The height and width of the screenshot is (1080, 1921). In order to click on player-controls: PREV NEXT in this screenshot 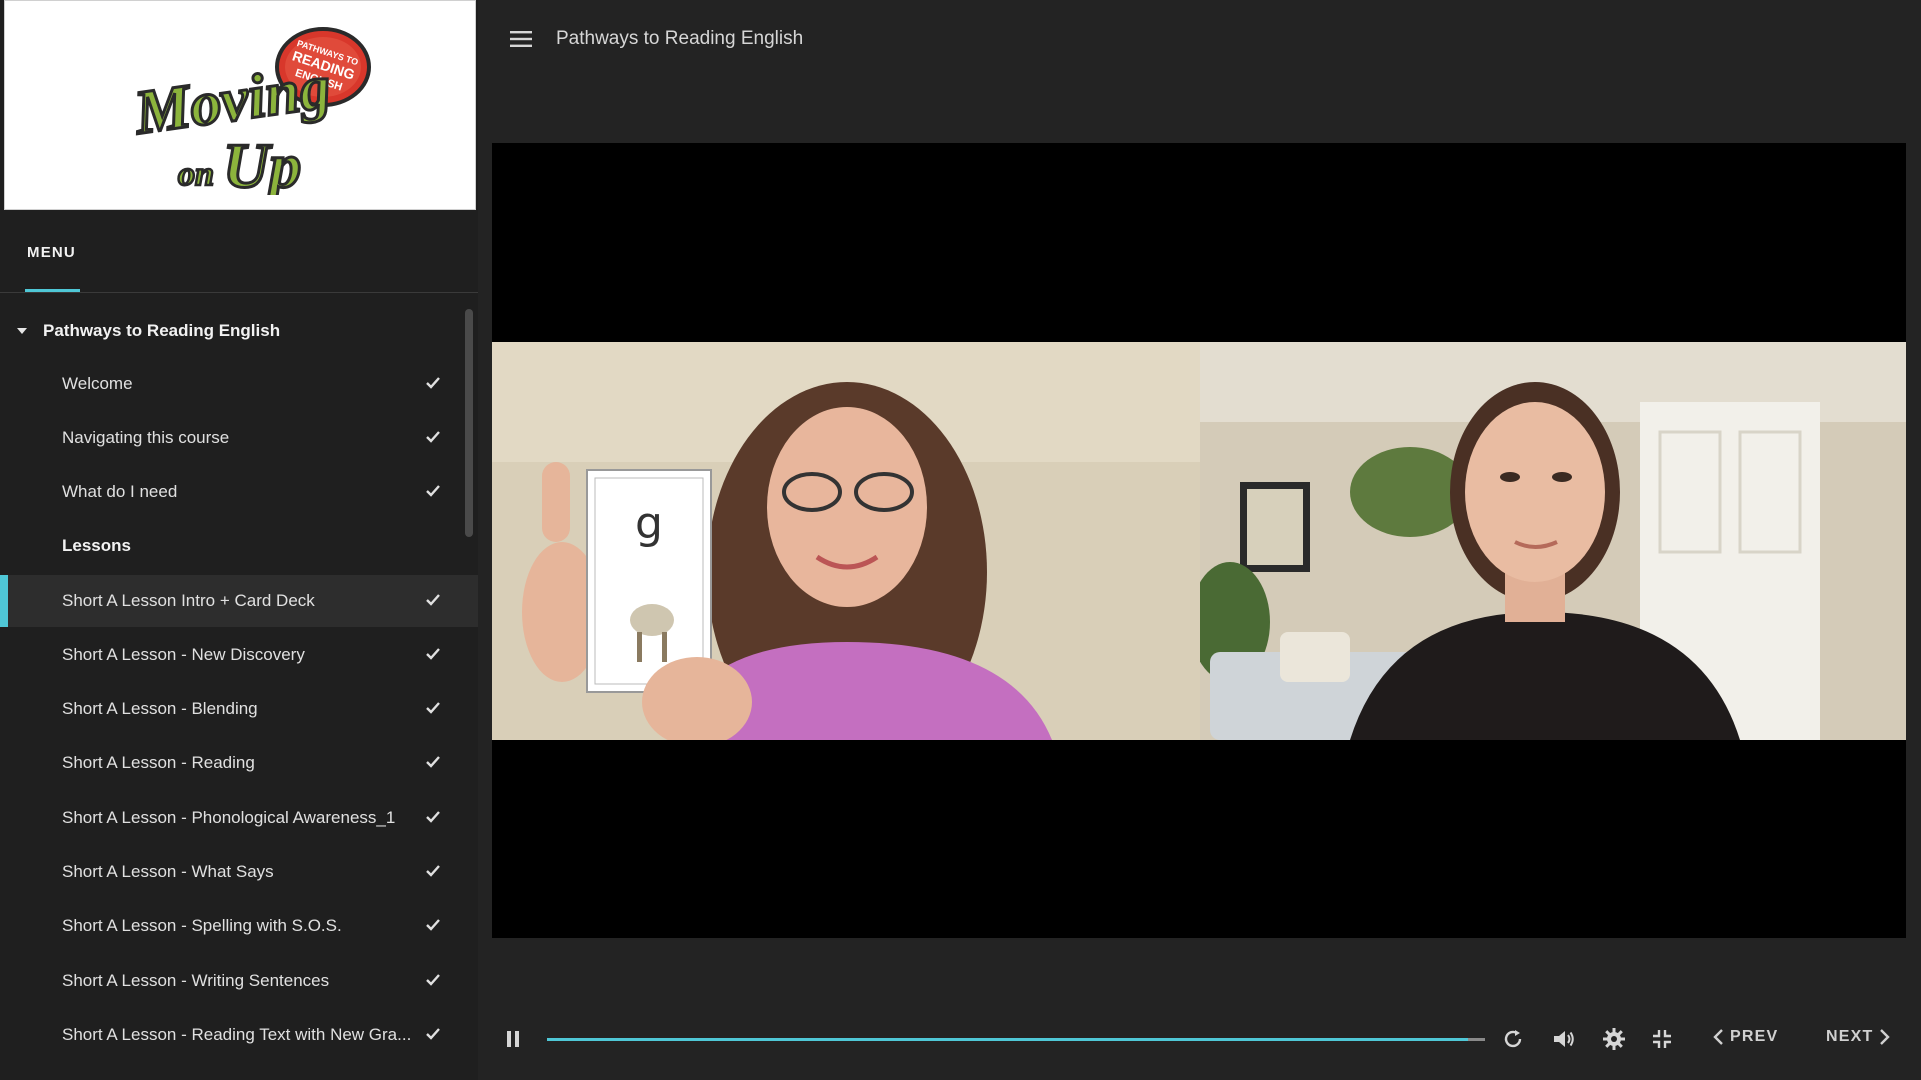, I will do `click(1199, 1040)`.